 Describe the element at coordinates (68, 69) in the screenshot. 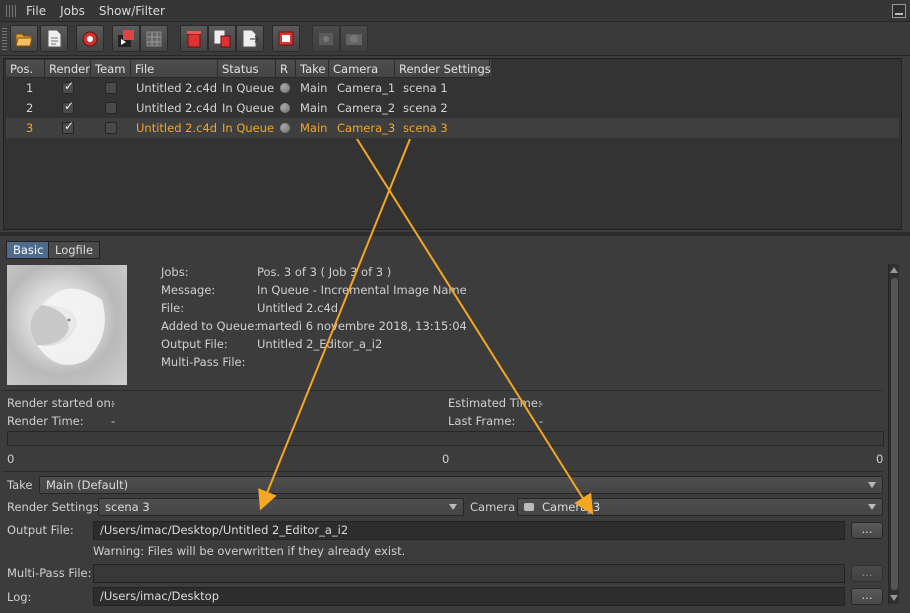

I see `header-render: Render` at that location.